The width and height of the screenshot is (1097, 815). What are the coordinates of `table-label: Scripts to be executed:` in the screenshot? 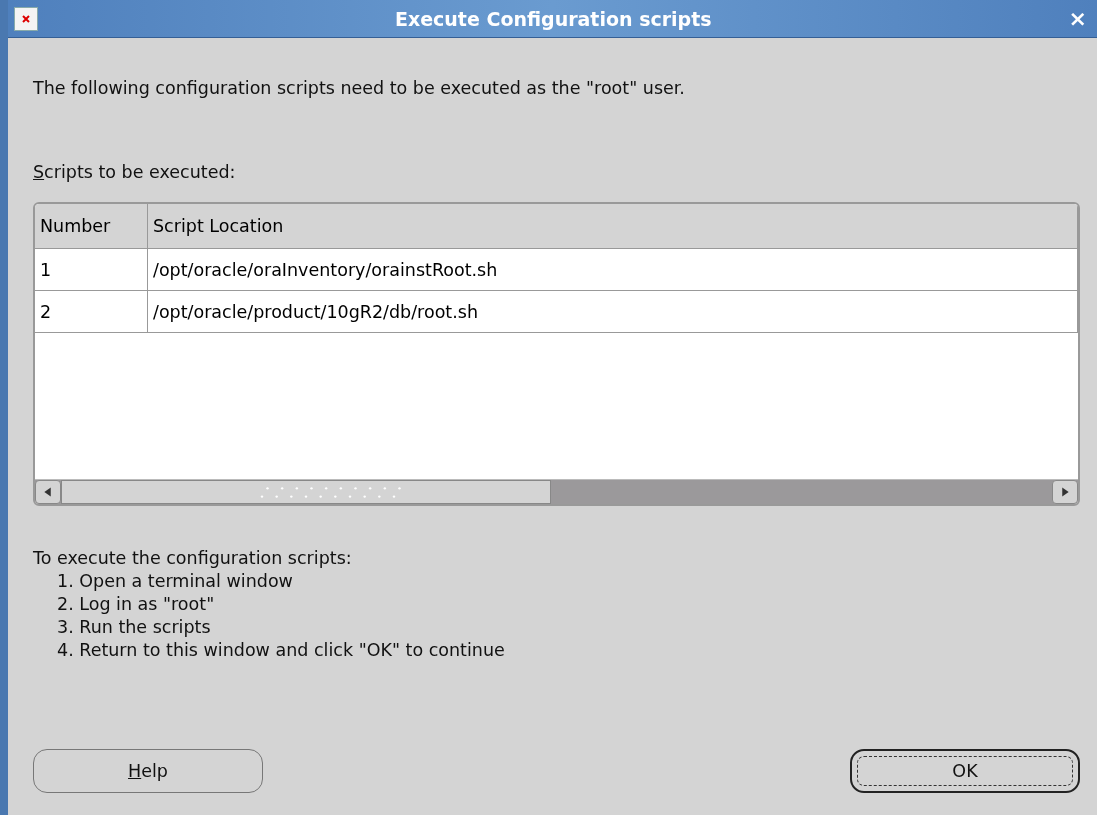 It's located at (135, 172).